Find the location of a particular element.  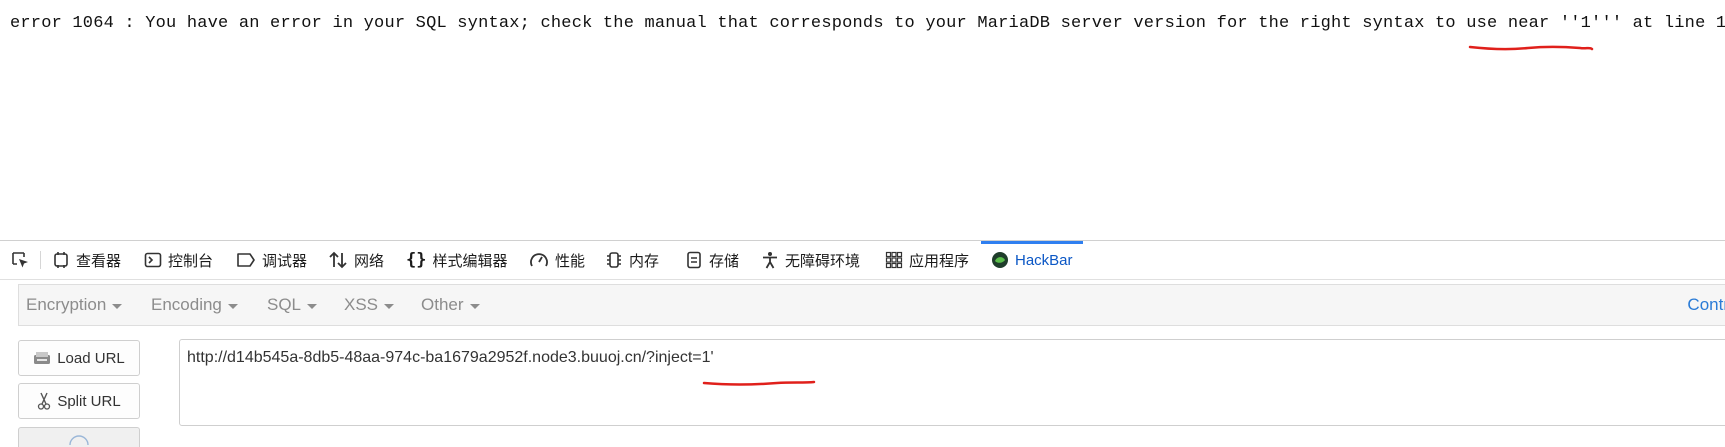

tab-inspector: 查看器 is located at coordinates (86, 260).